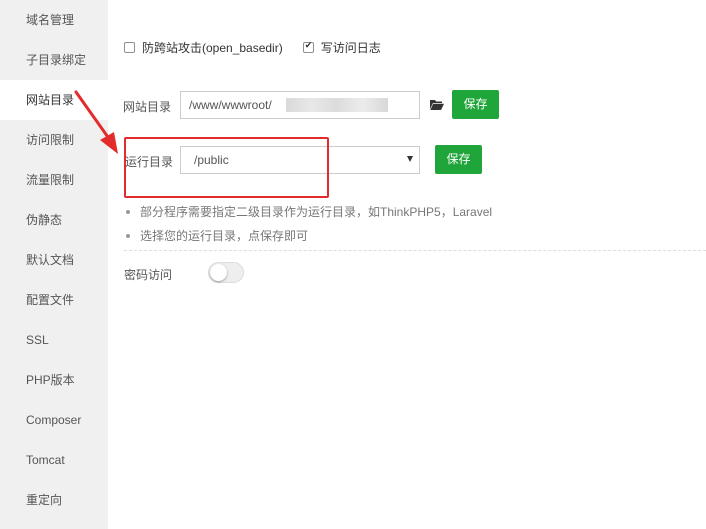  Describe the element at coordinates (350, 47) in the screenshot. I see `access-log-label: 写访问日志` at that location.